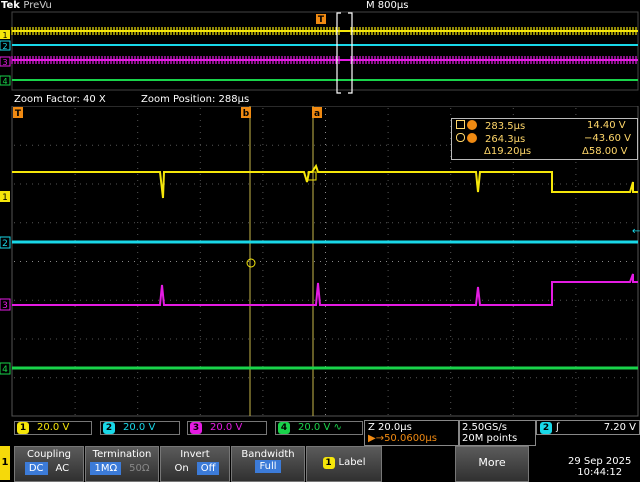 This screenshot has width=640, height=482. I want to click on ch2-scale-box: 2 20.0 V, so click(140, 428).